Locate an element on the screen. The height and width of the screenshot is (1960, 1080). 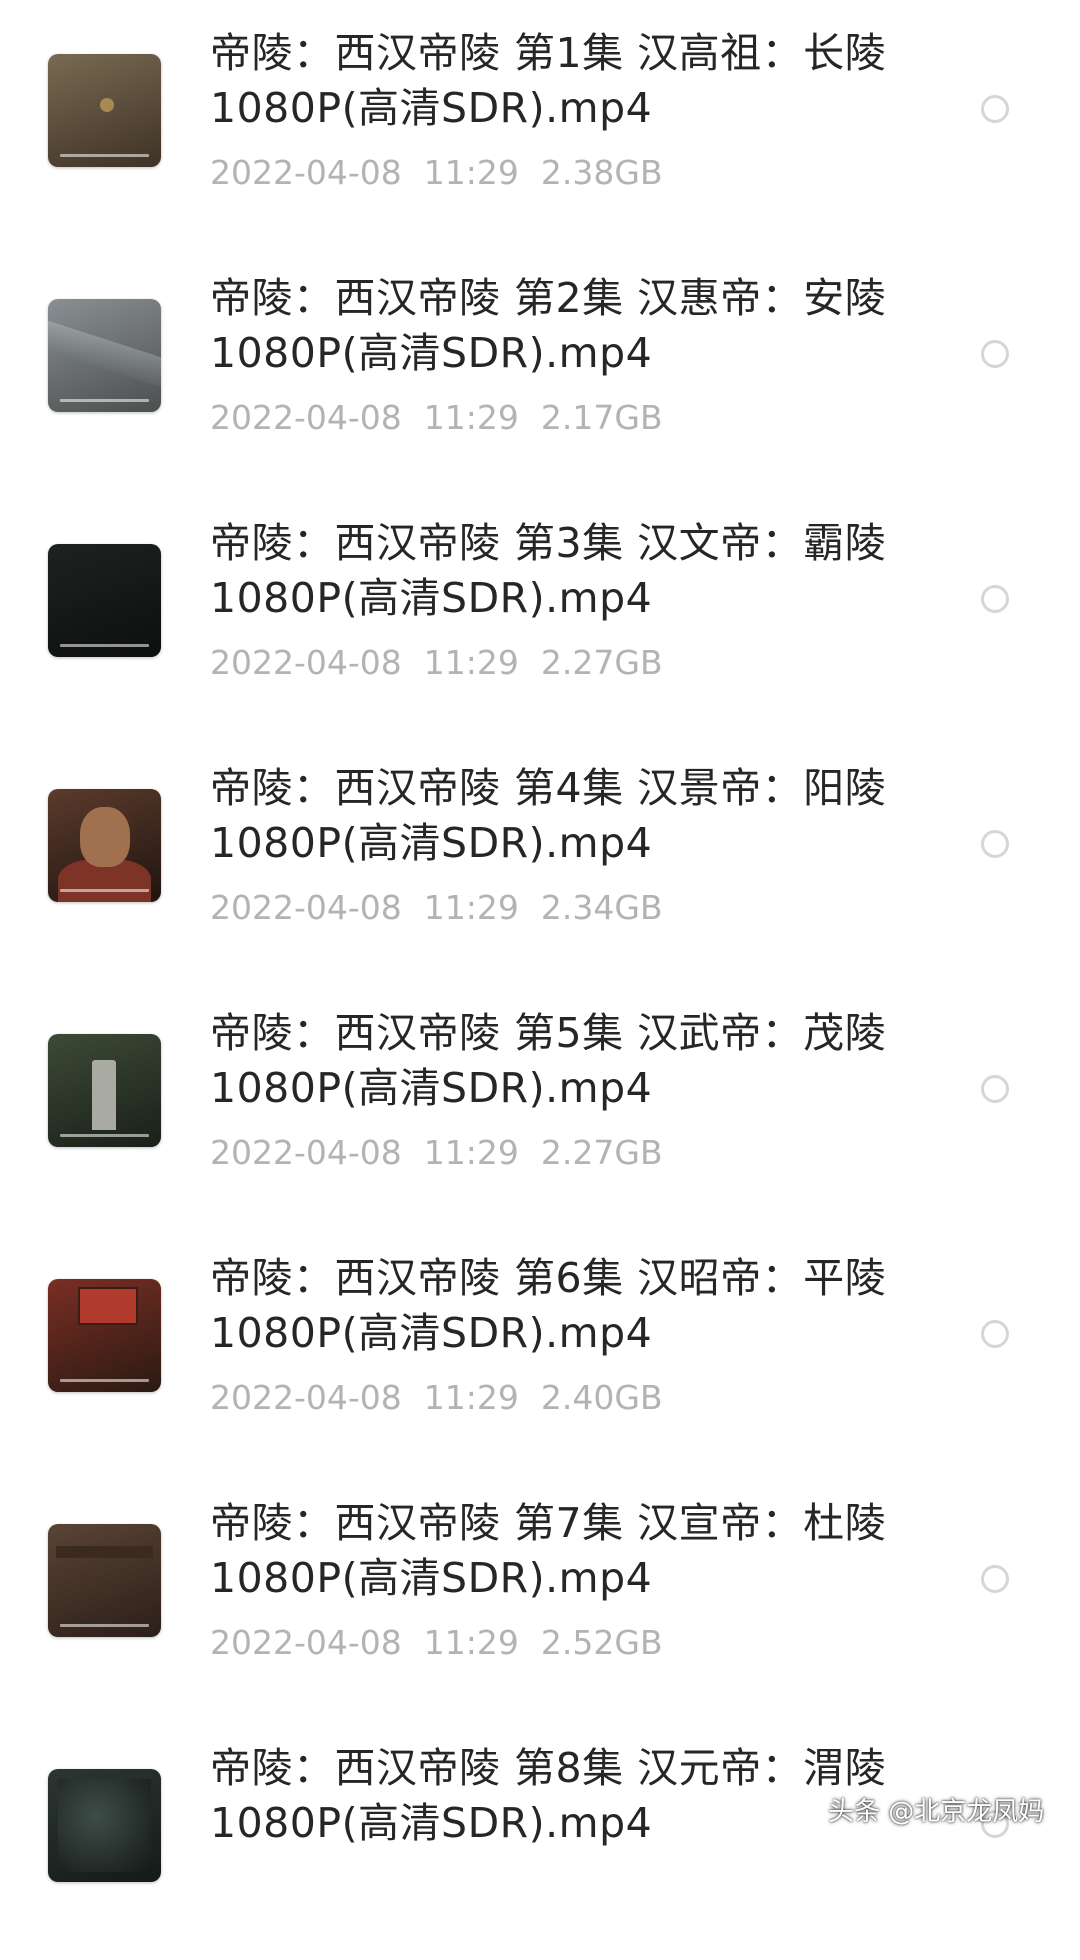
terracotta-thumbnail is located at coordinates (104, 1580).